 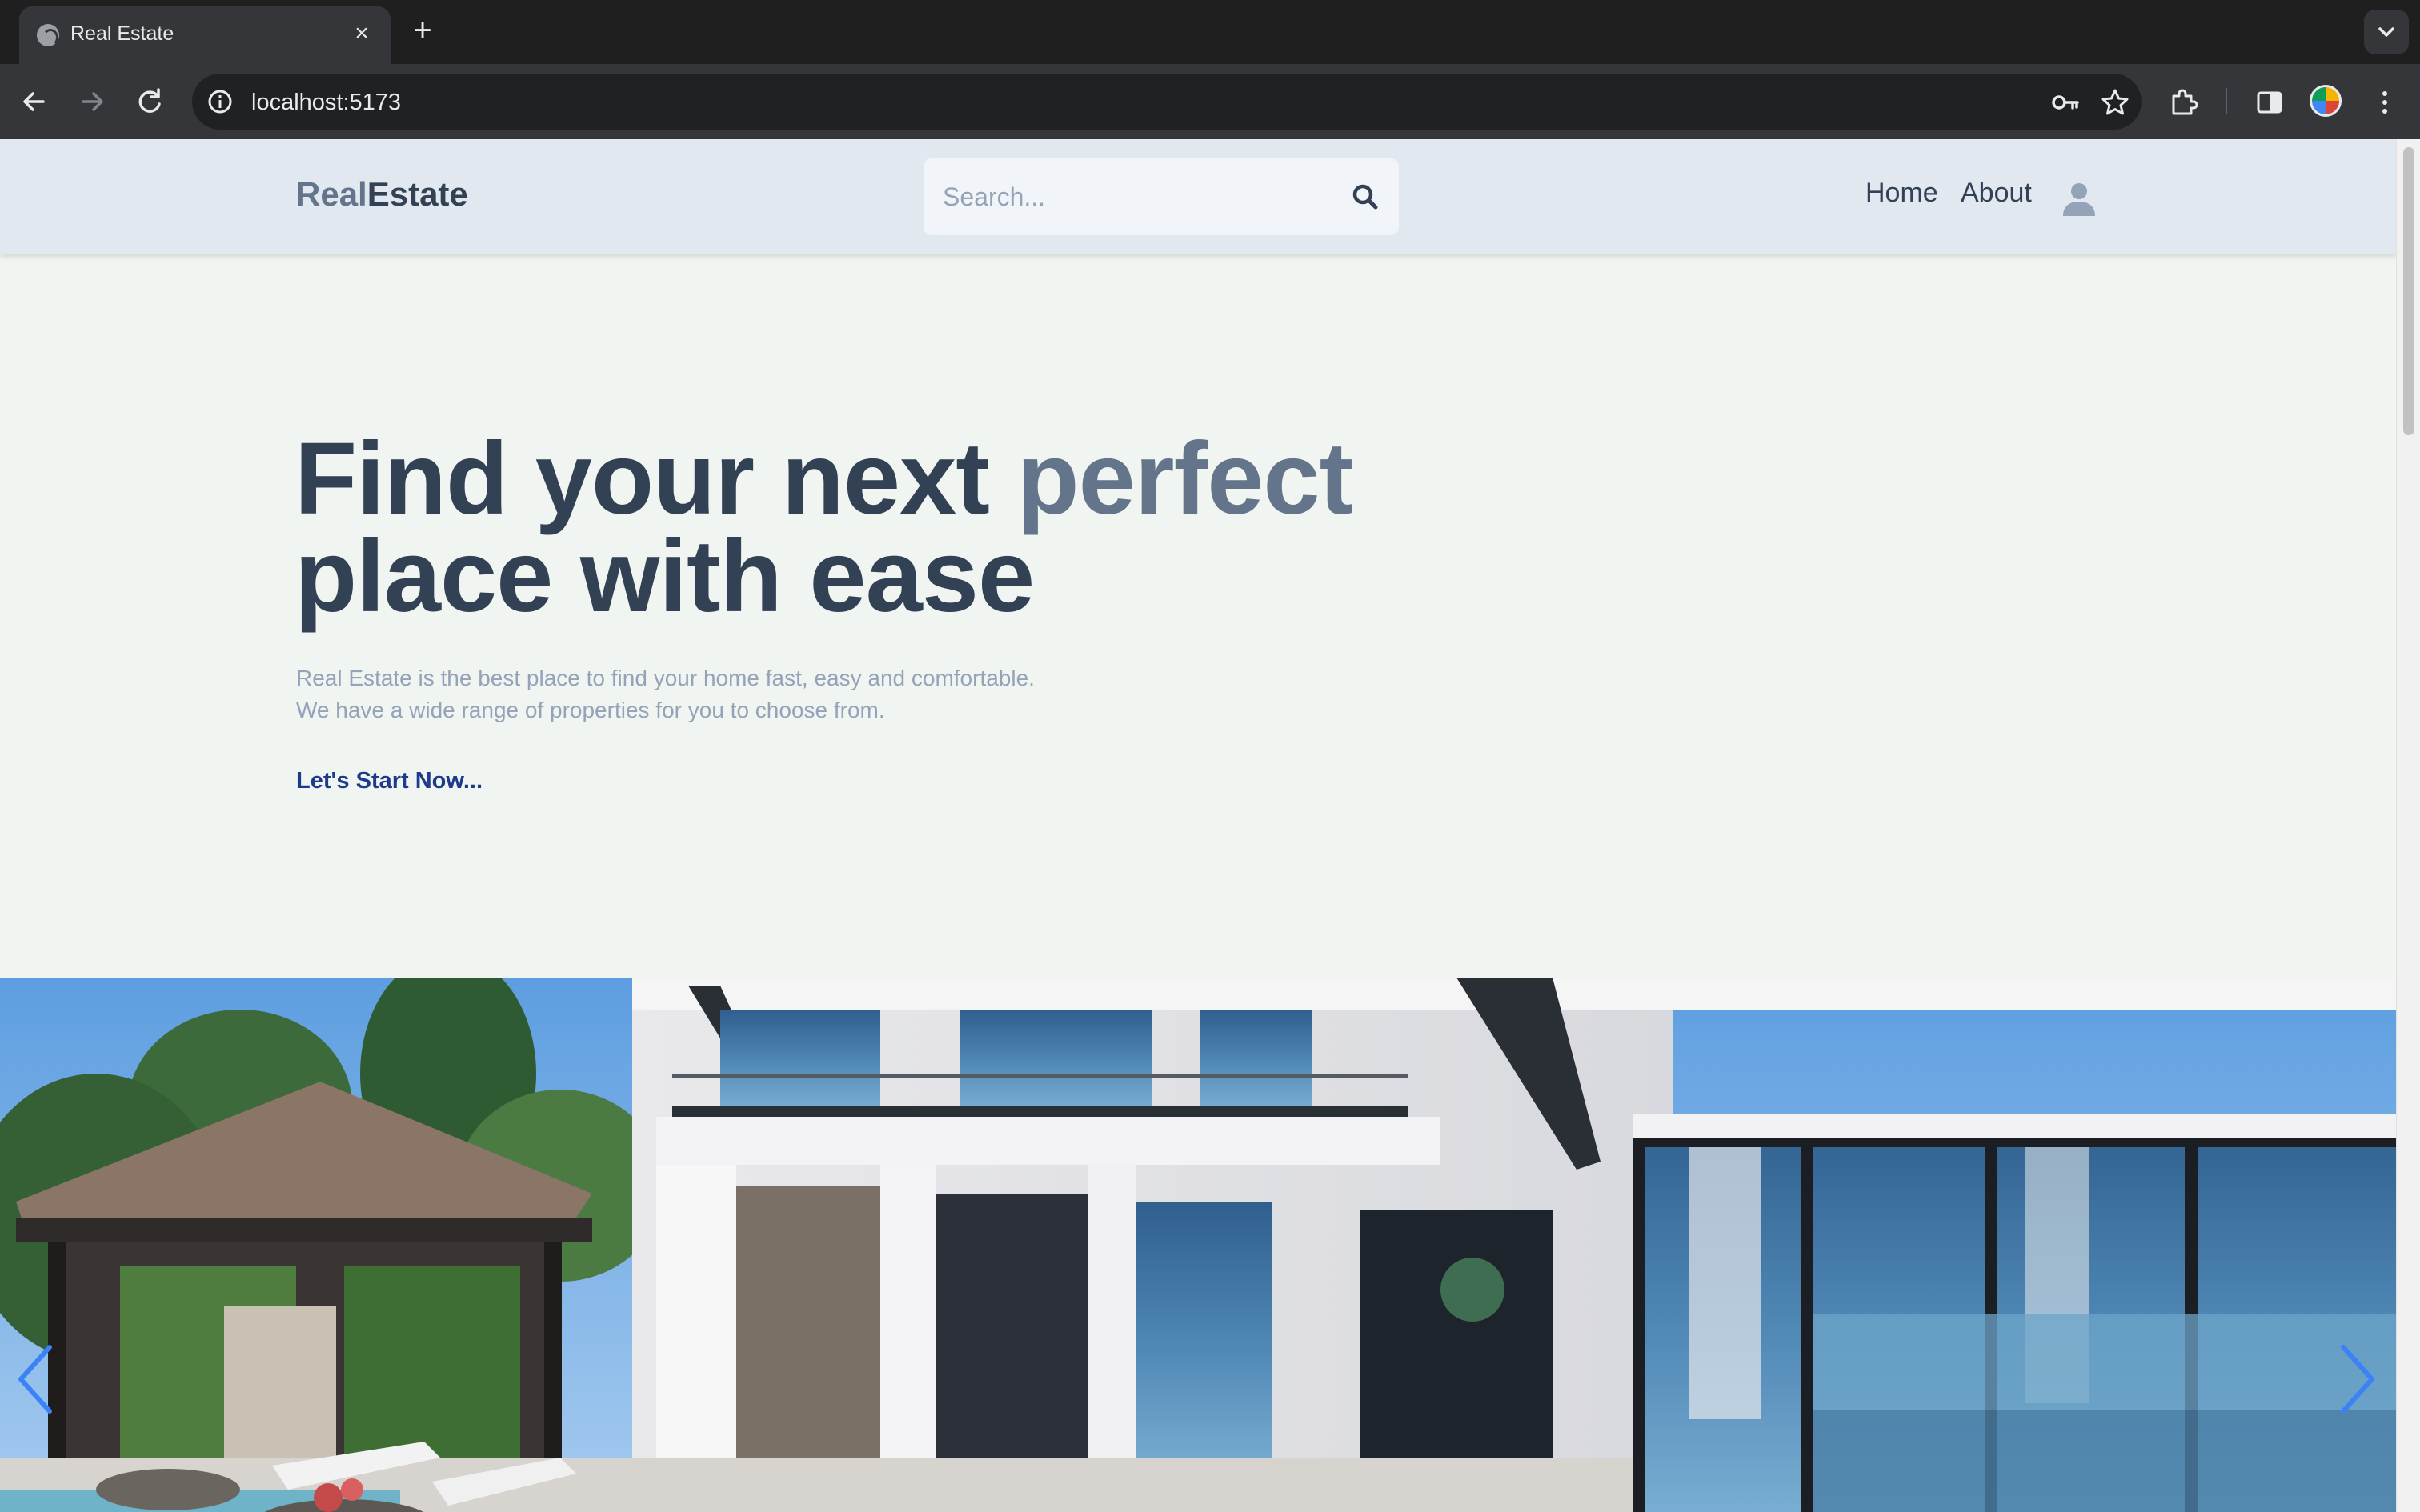 I want to click on globe-icon, so click(x=48, y=35).